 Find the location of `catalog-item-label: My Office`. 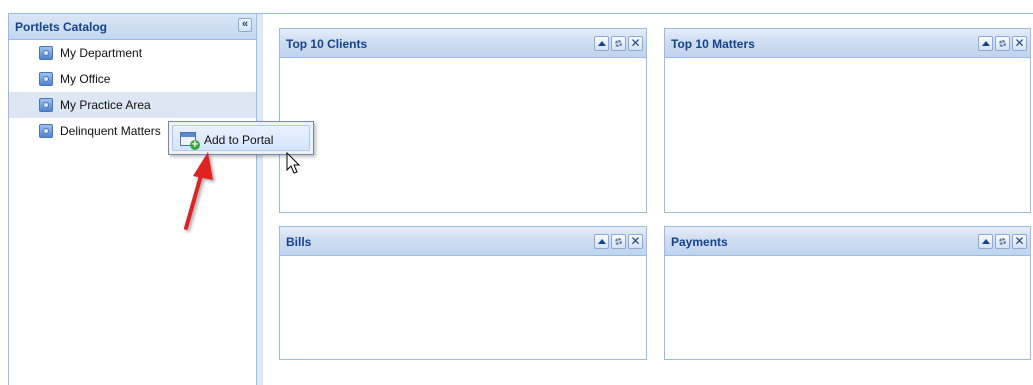

catalog-item-label: My Office is located at coordinates (85, 79).